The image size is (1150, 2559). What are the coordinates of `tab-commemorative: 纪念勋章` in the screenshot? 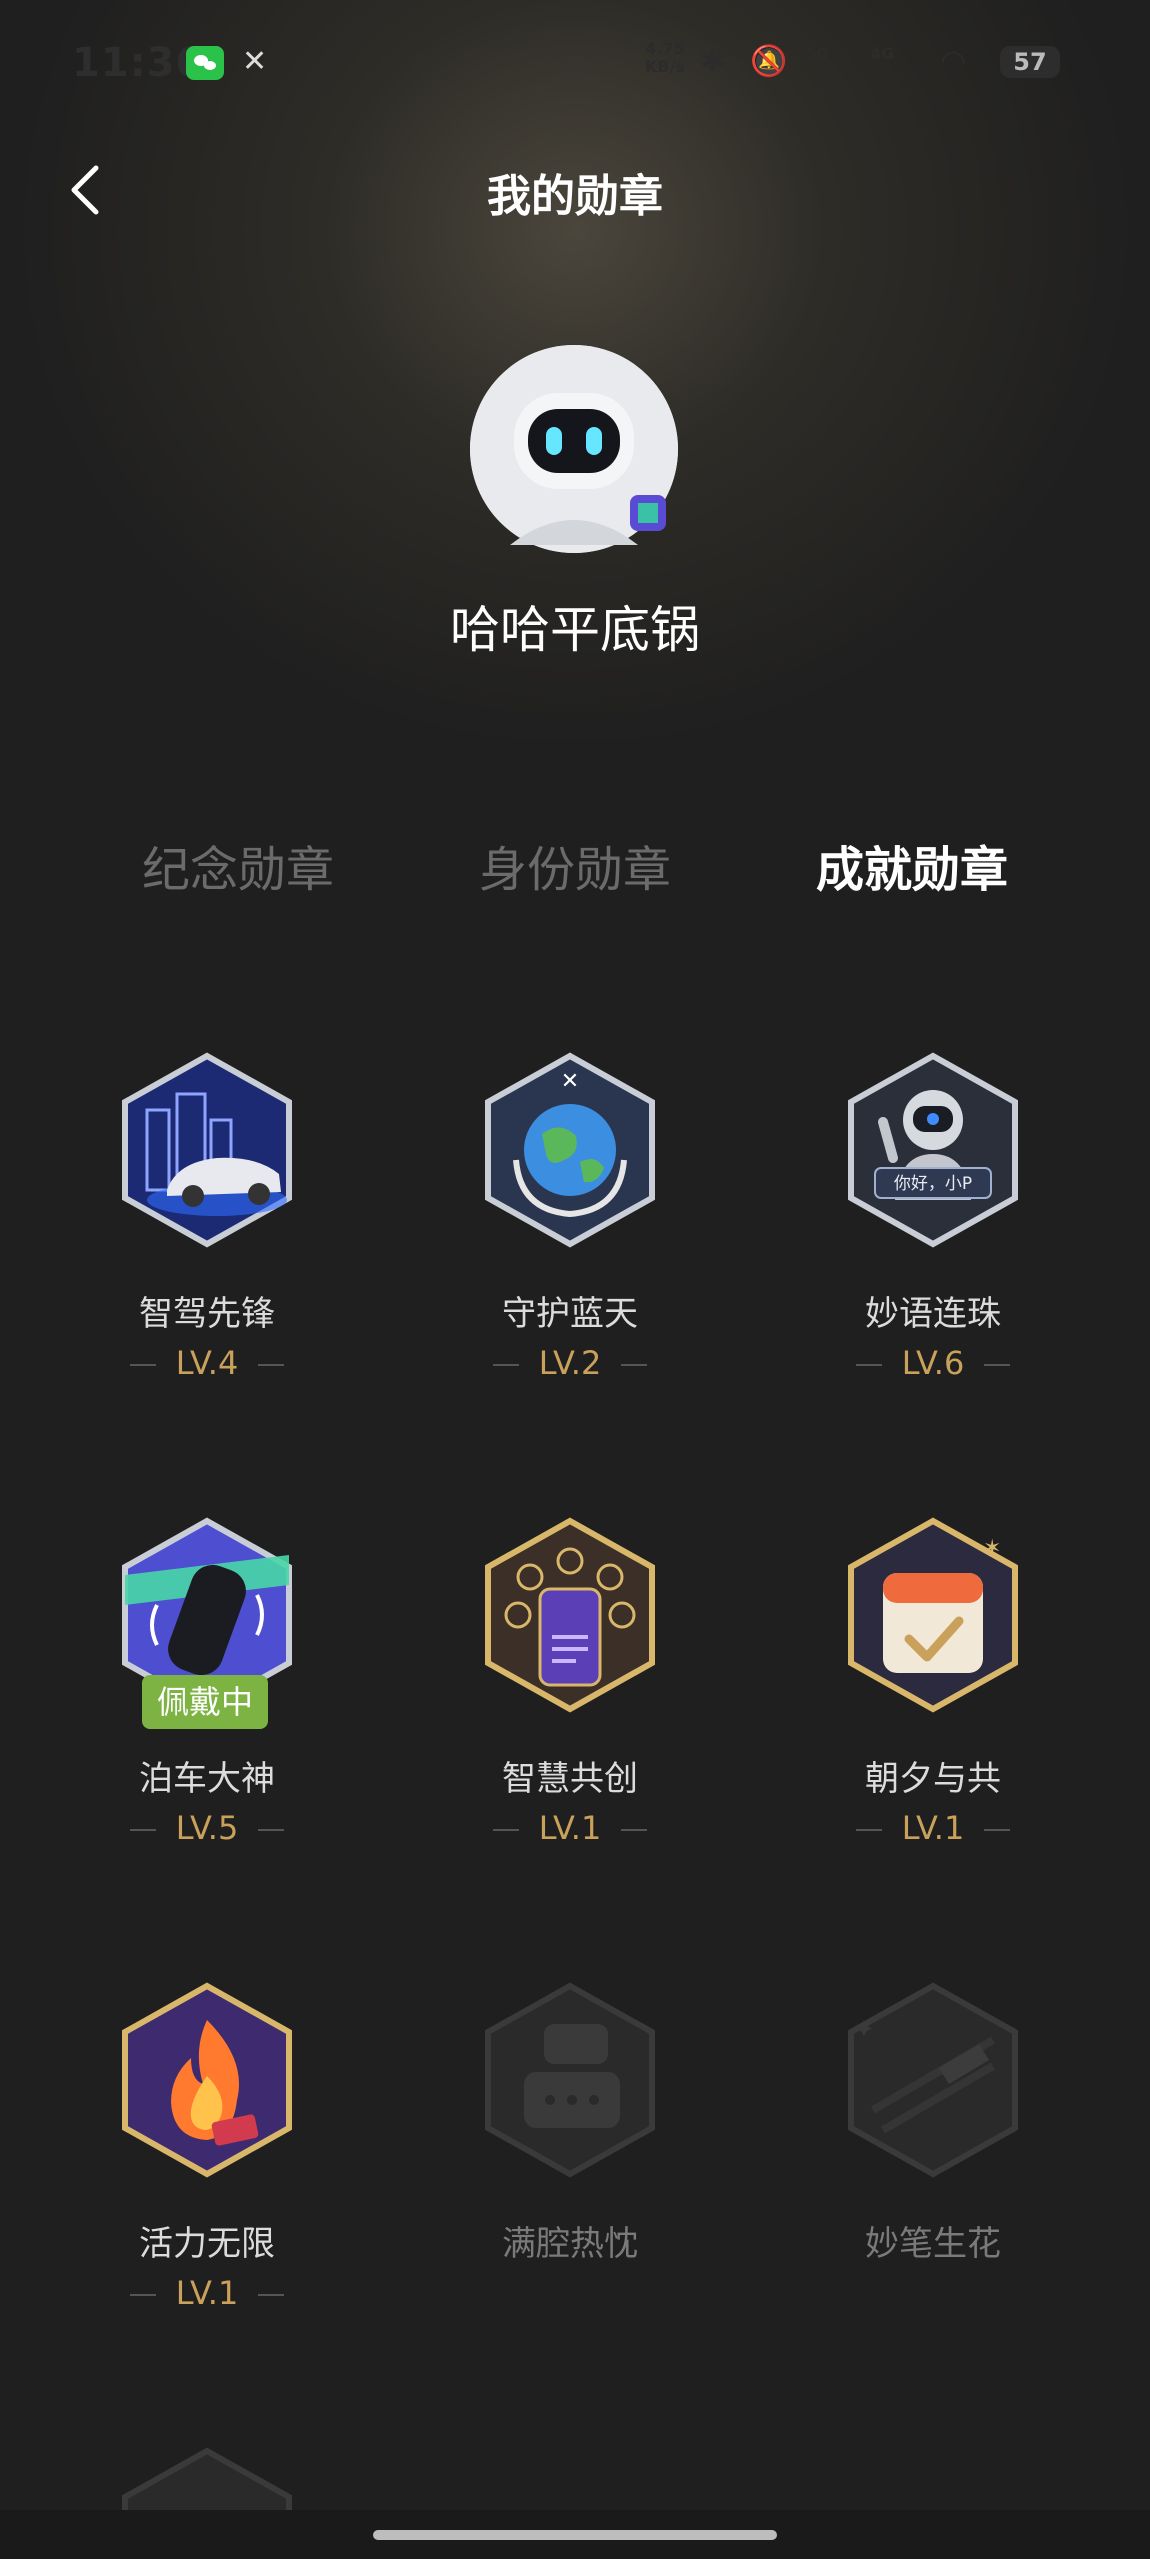 It's located at (238, 865).